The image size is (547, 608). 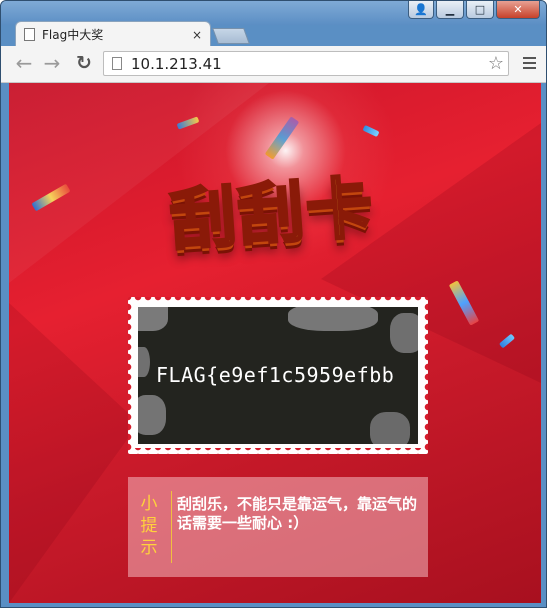 What do you see at coordinates (518, 10) in the screenshot?
I see `close-window-button: ✕` at bounding box center [518, 10].